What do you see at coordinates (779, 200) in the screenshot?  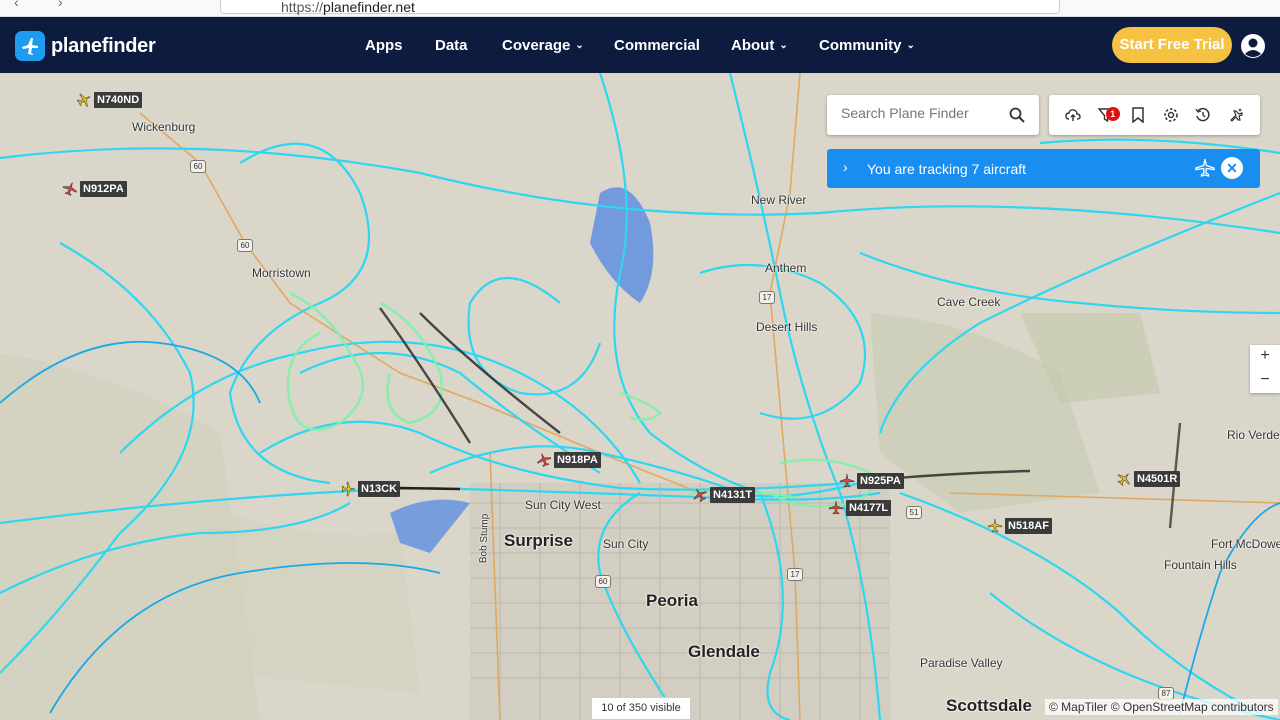 I see `place-label: New River` at bounding box center [779, 200].